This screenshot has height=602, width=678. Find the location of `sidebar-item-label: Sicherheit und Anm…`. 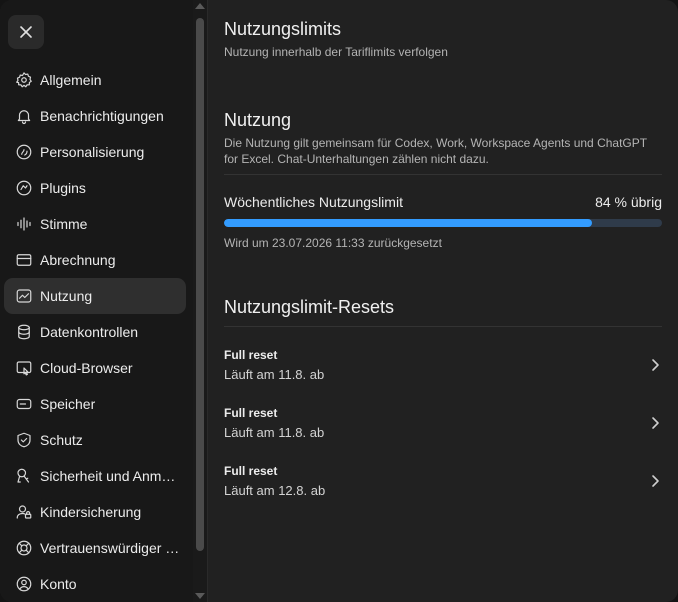

sidebar-item-label: Sicherheit und Anm… is located at coordinates (108, 476).